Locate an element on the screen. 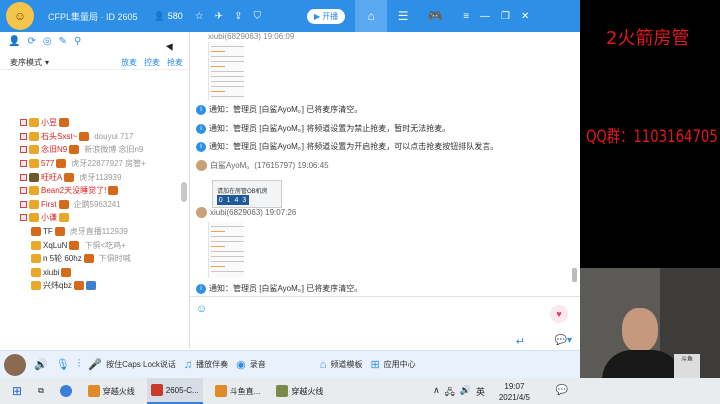 This screenshot has height=404, width=720. member-name: TF is located at coordinates (48, 232).